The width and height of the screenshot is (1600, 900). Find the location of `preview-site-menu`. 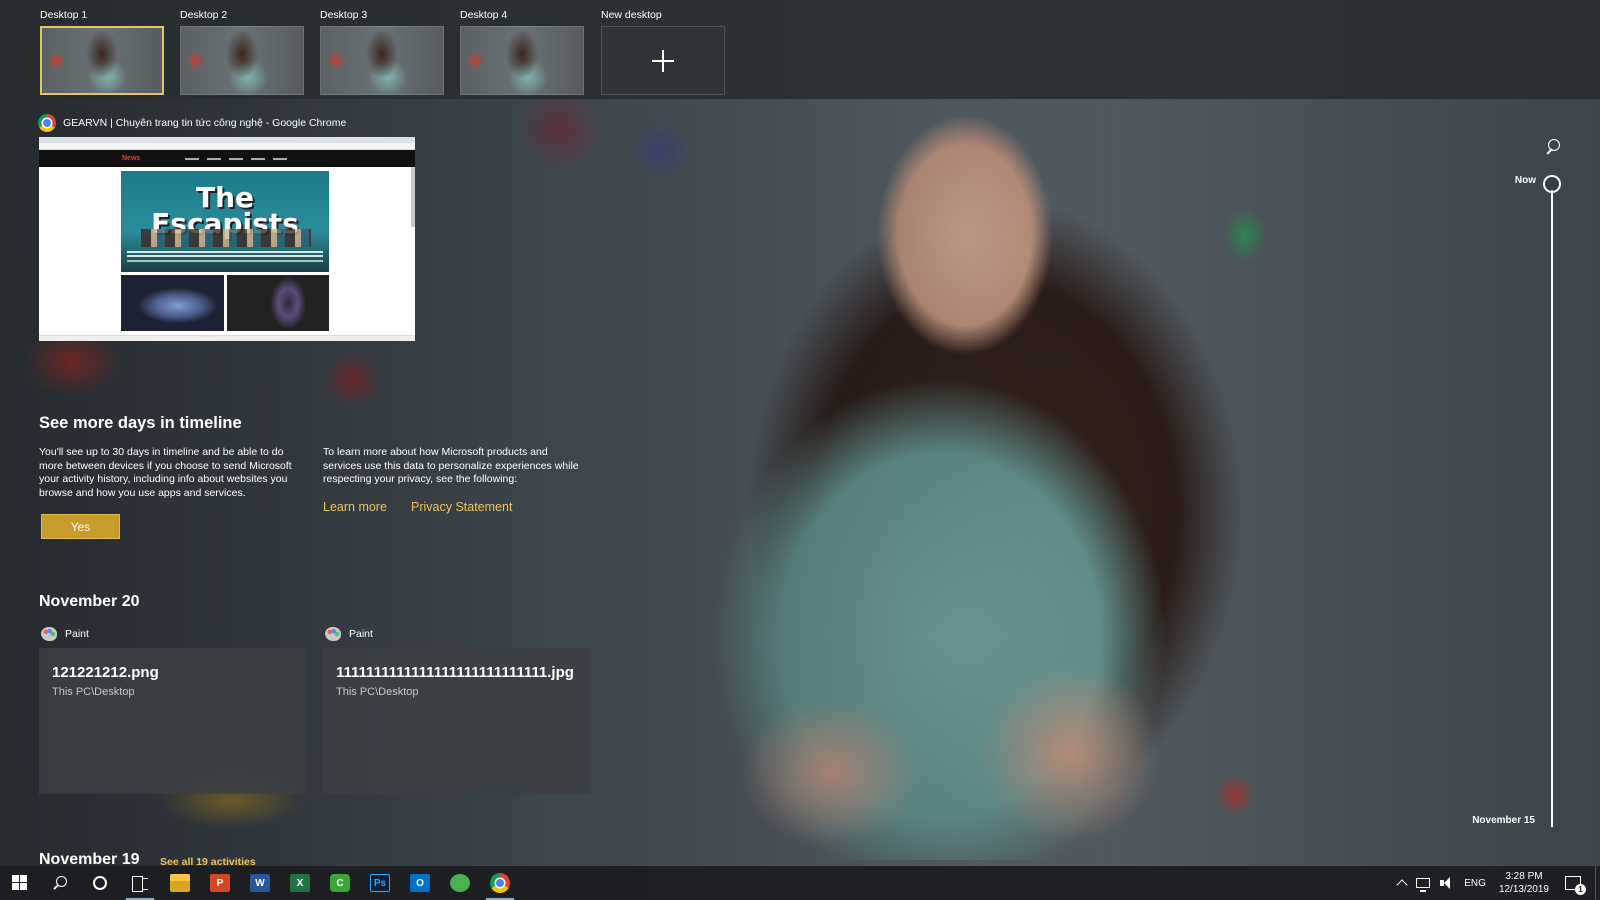

preview-site-menu is located at coordinates (236, 158).